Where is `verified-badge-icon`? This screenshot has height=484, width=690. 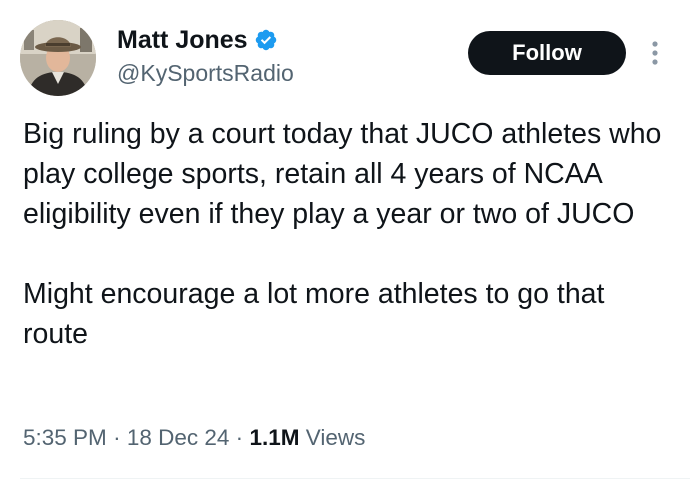 verified-badge-icon is located at coordinates (266, 40).